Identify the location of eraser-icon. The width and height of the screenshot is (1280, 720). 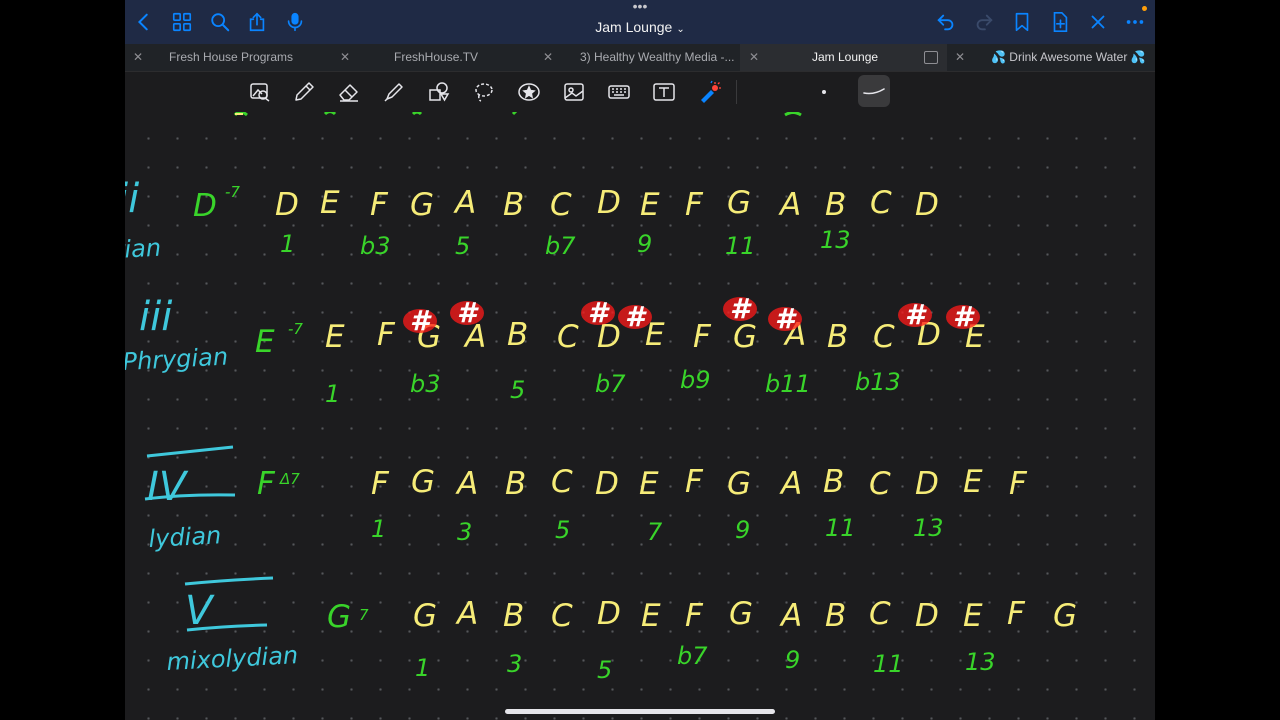
(349, 92).